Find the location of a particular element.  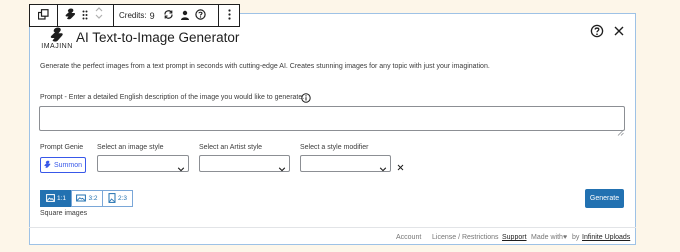

logo-text: IMAJINN is located at coordinates (57, 46).